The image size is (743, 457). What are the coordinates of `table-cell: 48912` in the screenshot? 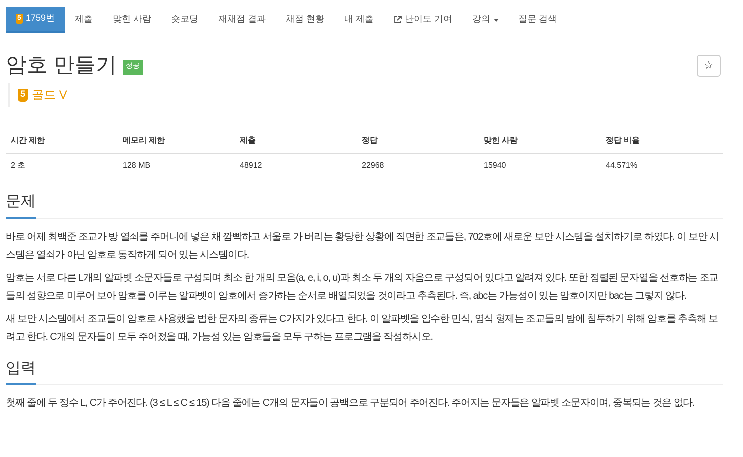 It's located at (296, 166).